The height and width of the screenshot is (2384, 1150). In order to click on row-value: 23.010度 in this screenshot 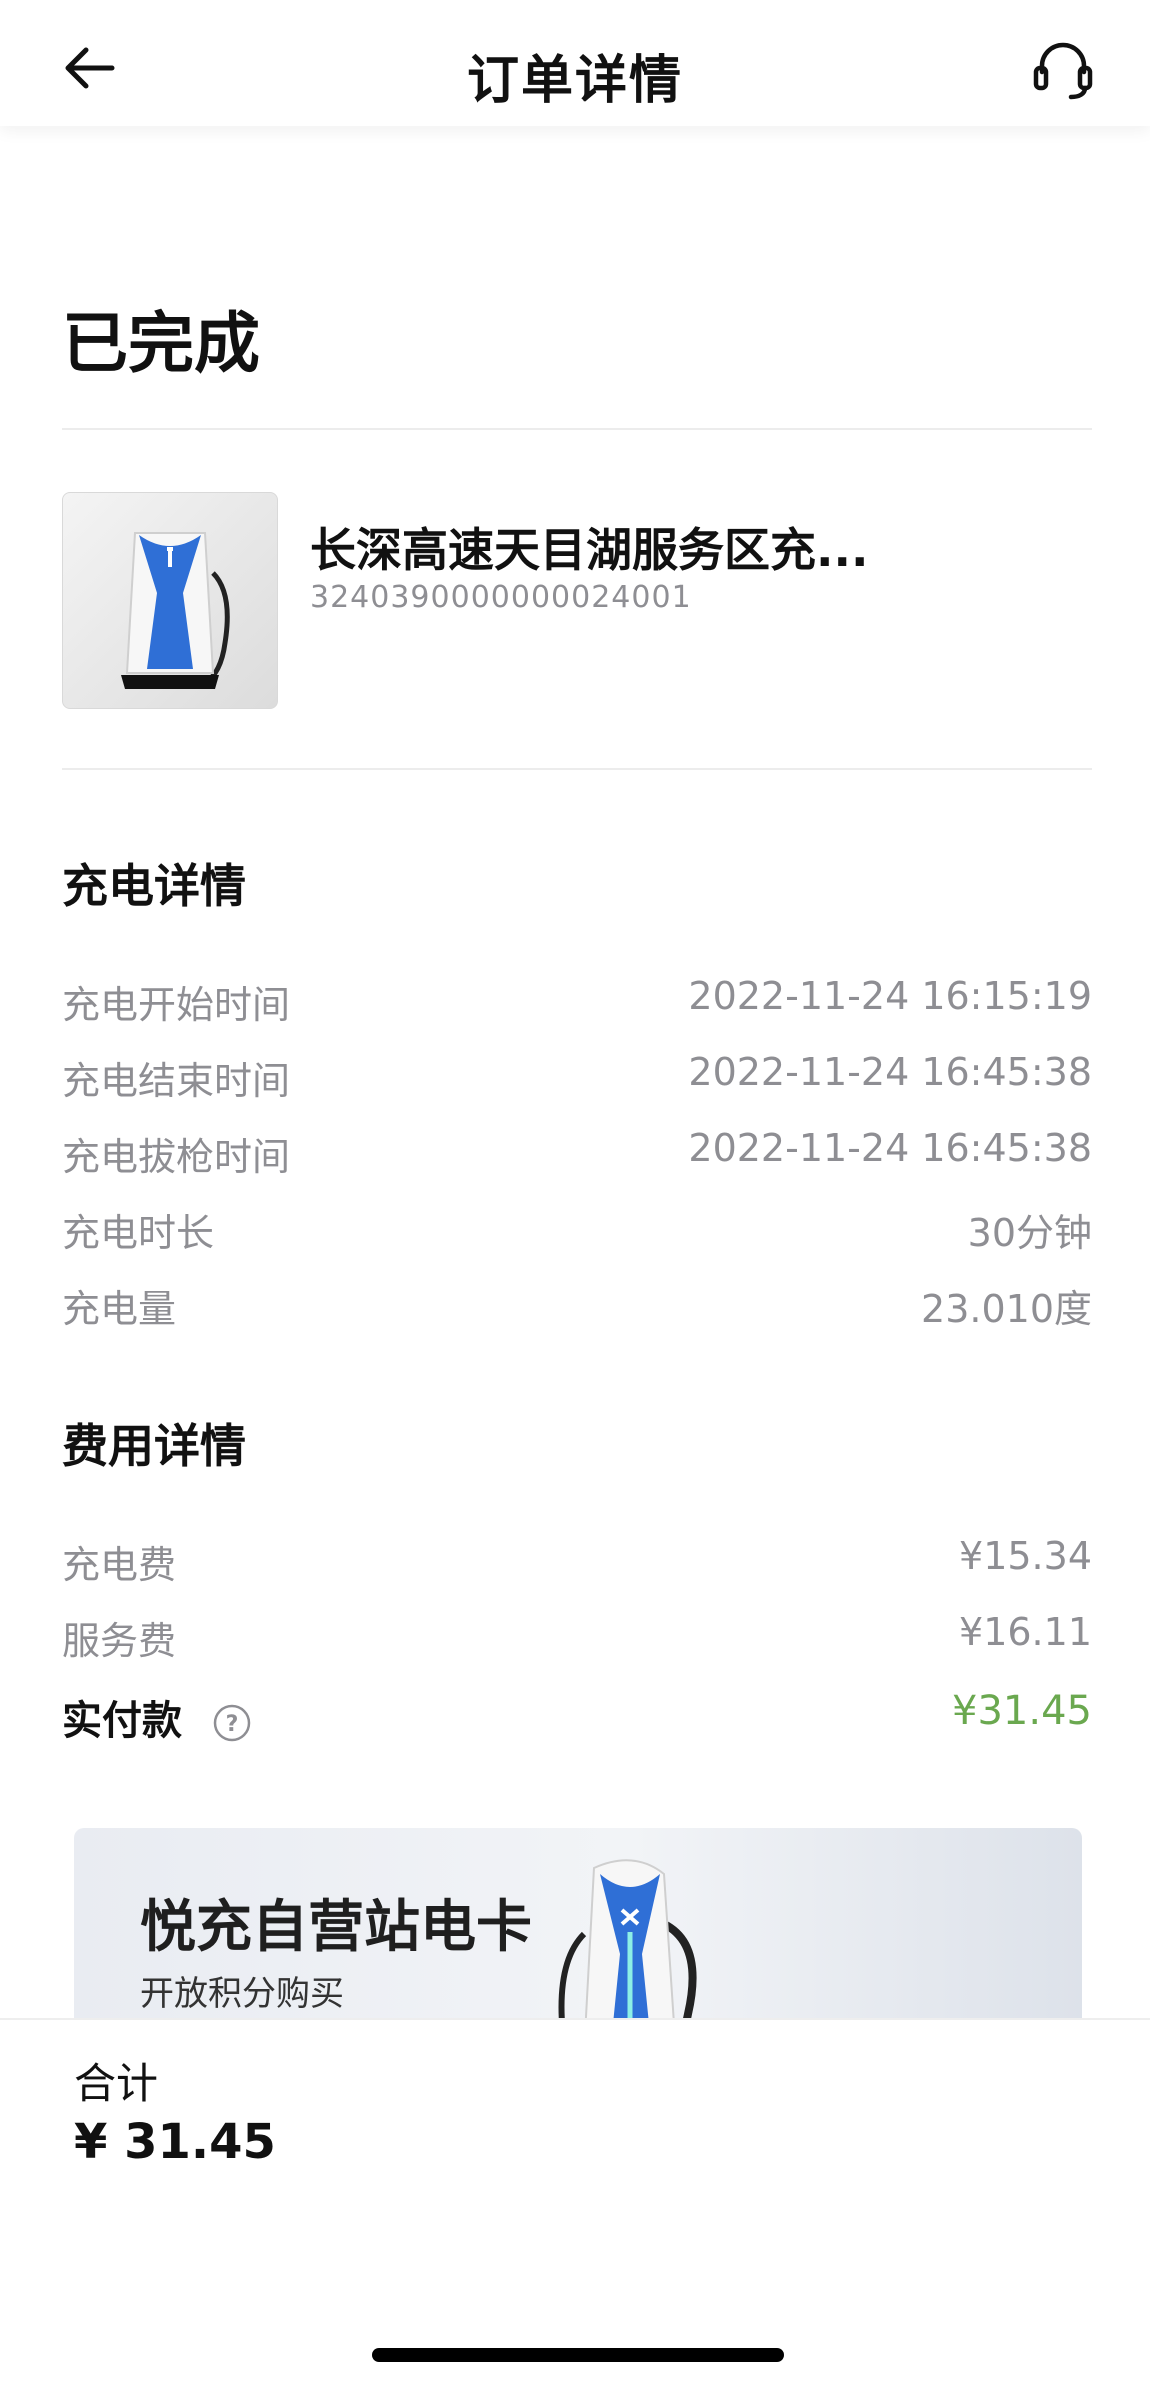, I will do `click(1006, 1309)`.